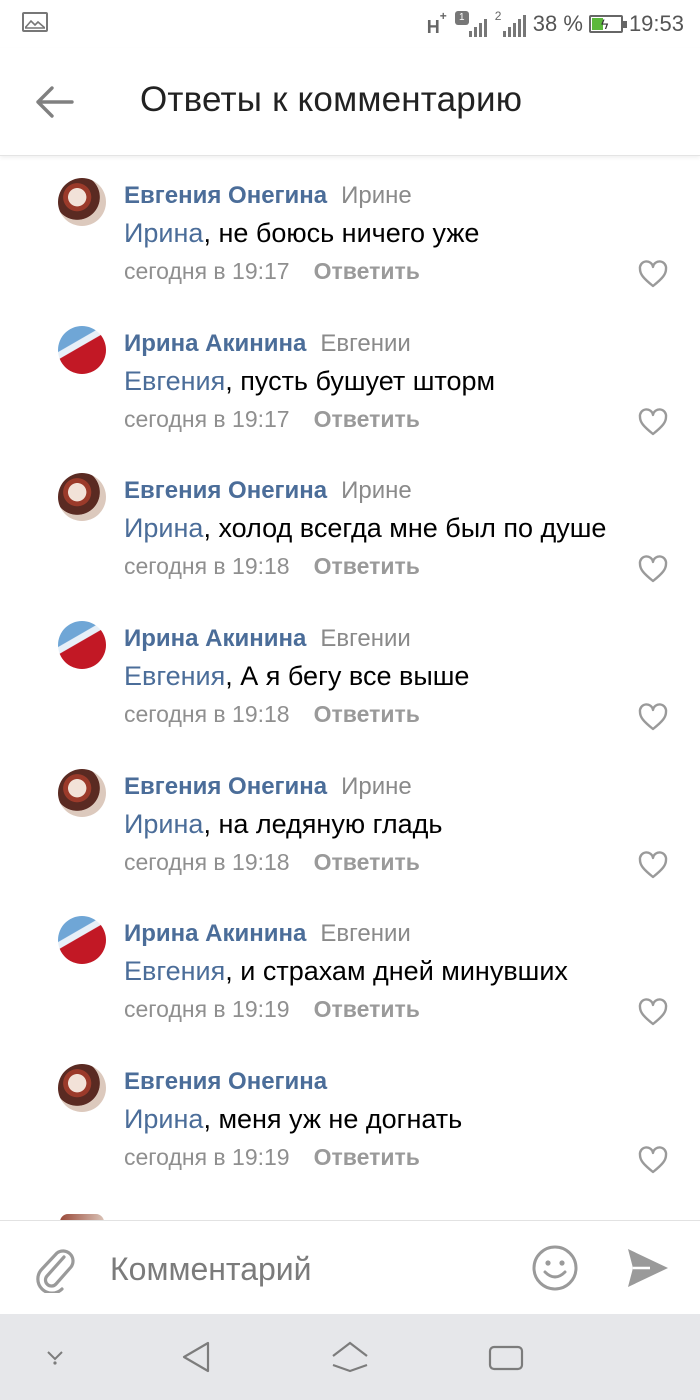  I want to click on recents-icon, so click(506, 1358).